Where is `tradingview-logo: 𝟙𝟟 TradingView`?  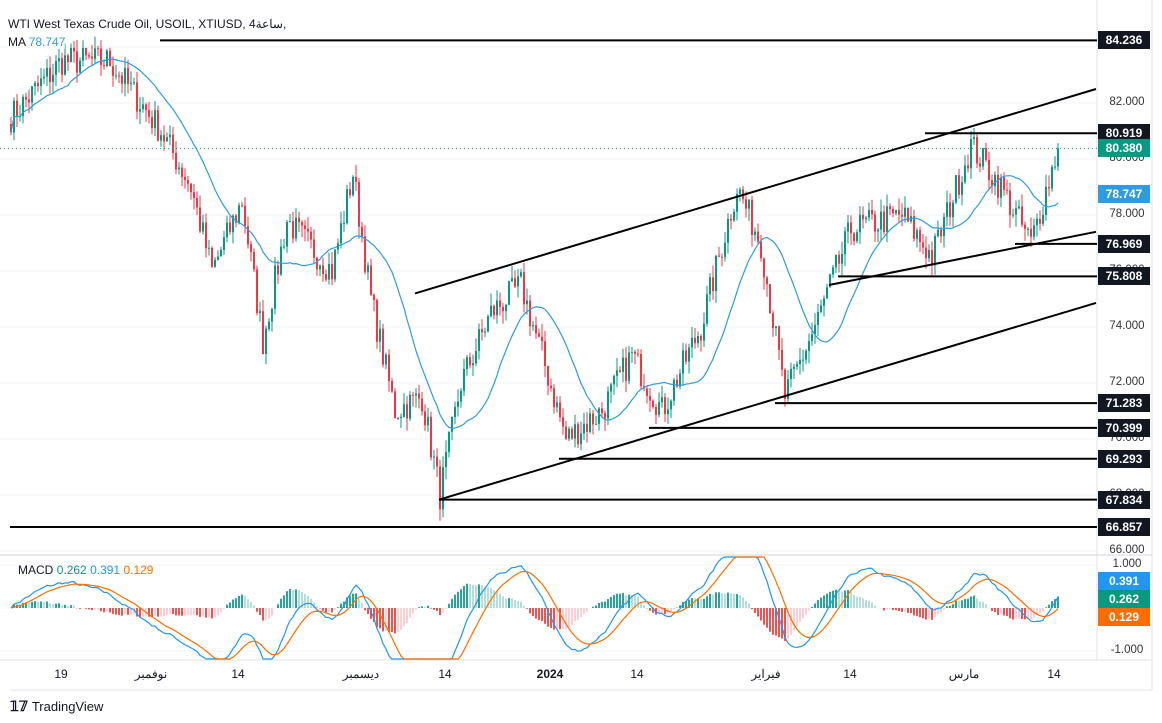
tradingview-logo: 𝟙𝟟 TradingView is located at coordinates (56, 706).